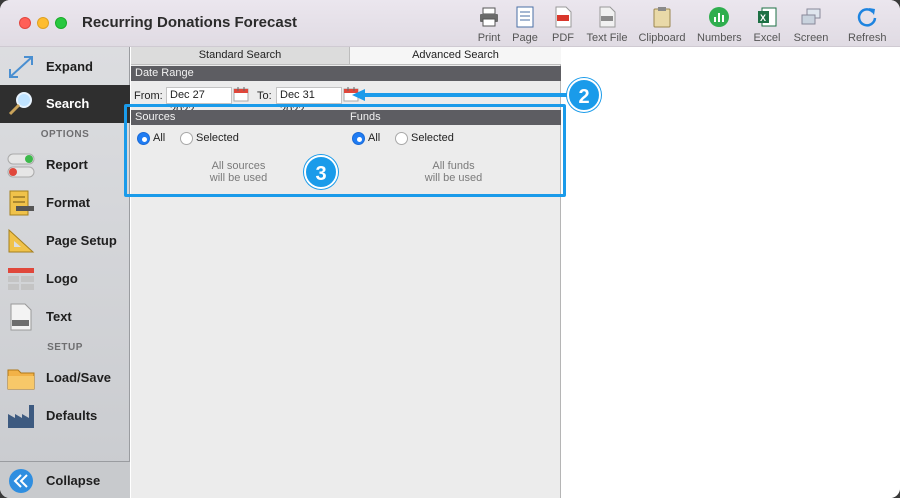  What do you see at coordinates (607, 17) in the screenshot?
I see `text-file-icon` at bounding box center [607, 17].